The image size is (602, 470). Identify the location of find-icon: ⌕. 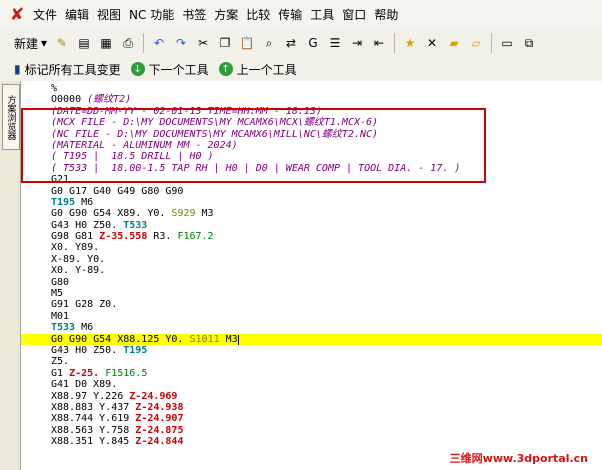
(269, 43).